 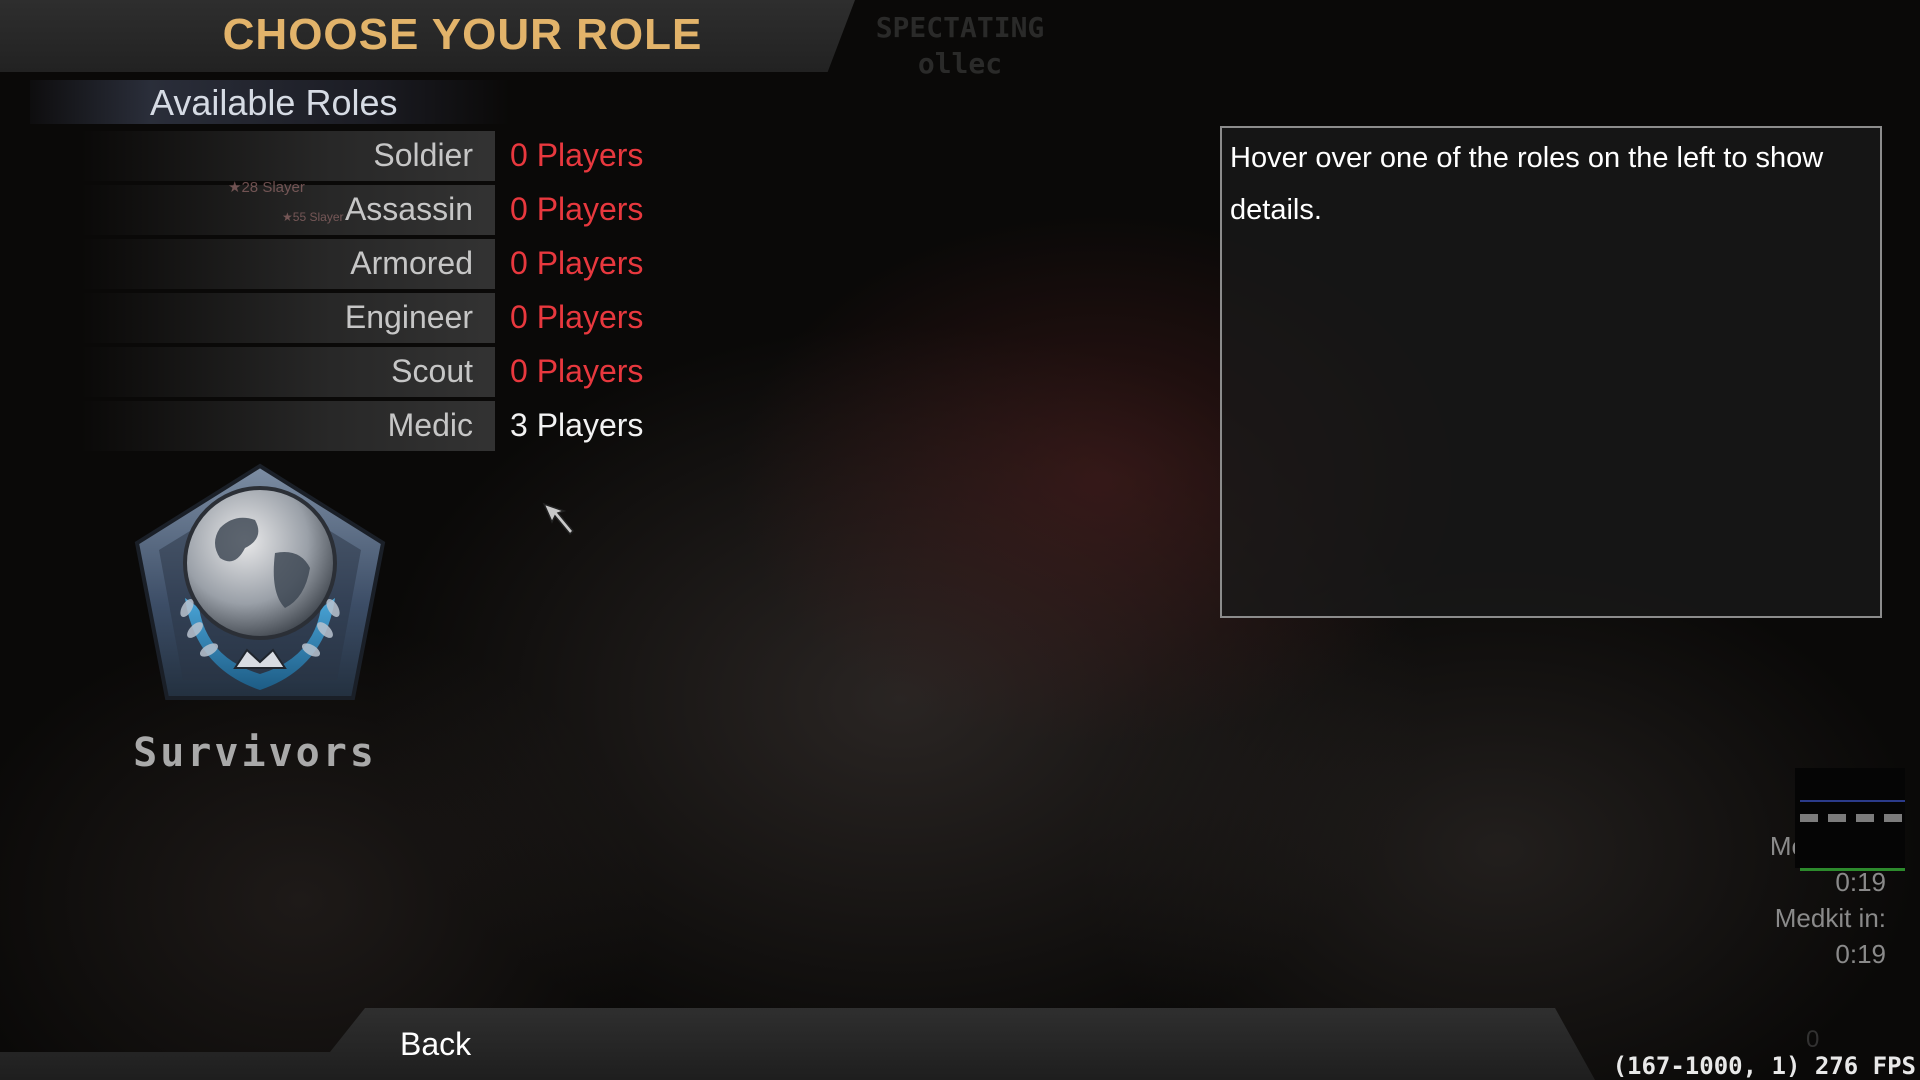 I want to click on role-name: Assassin, so click(x=408, y=209).